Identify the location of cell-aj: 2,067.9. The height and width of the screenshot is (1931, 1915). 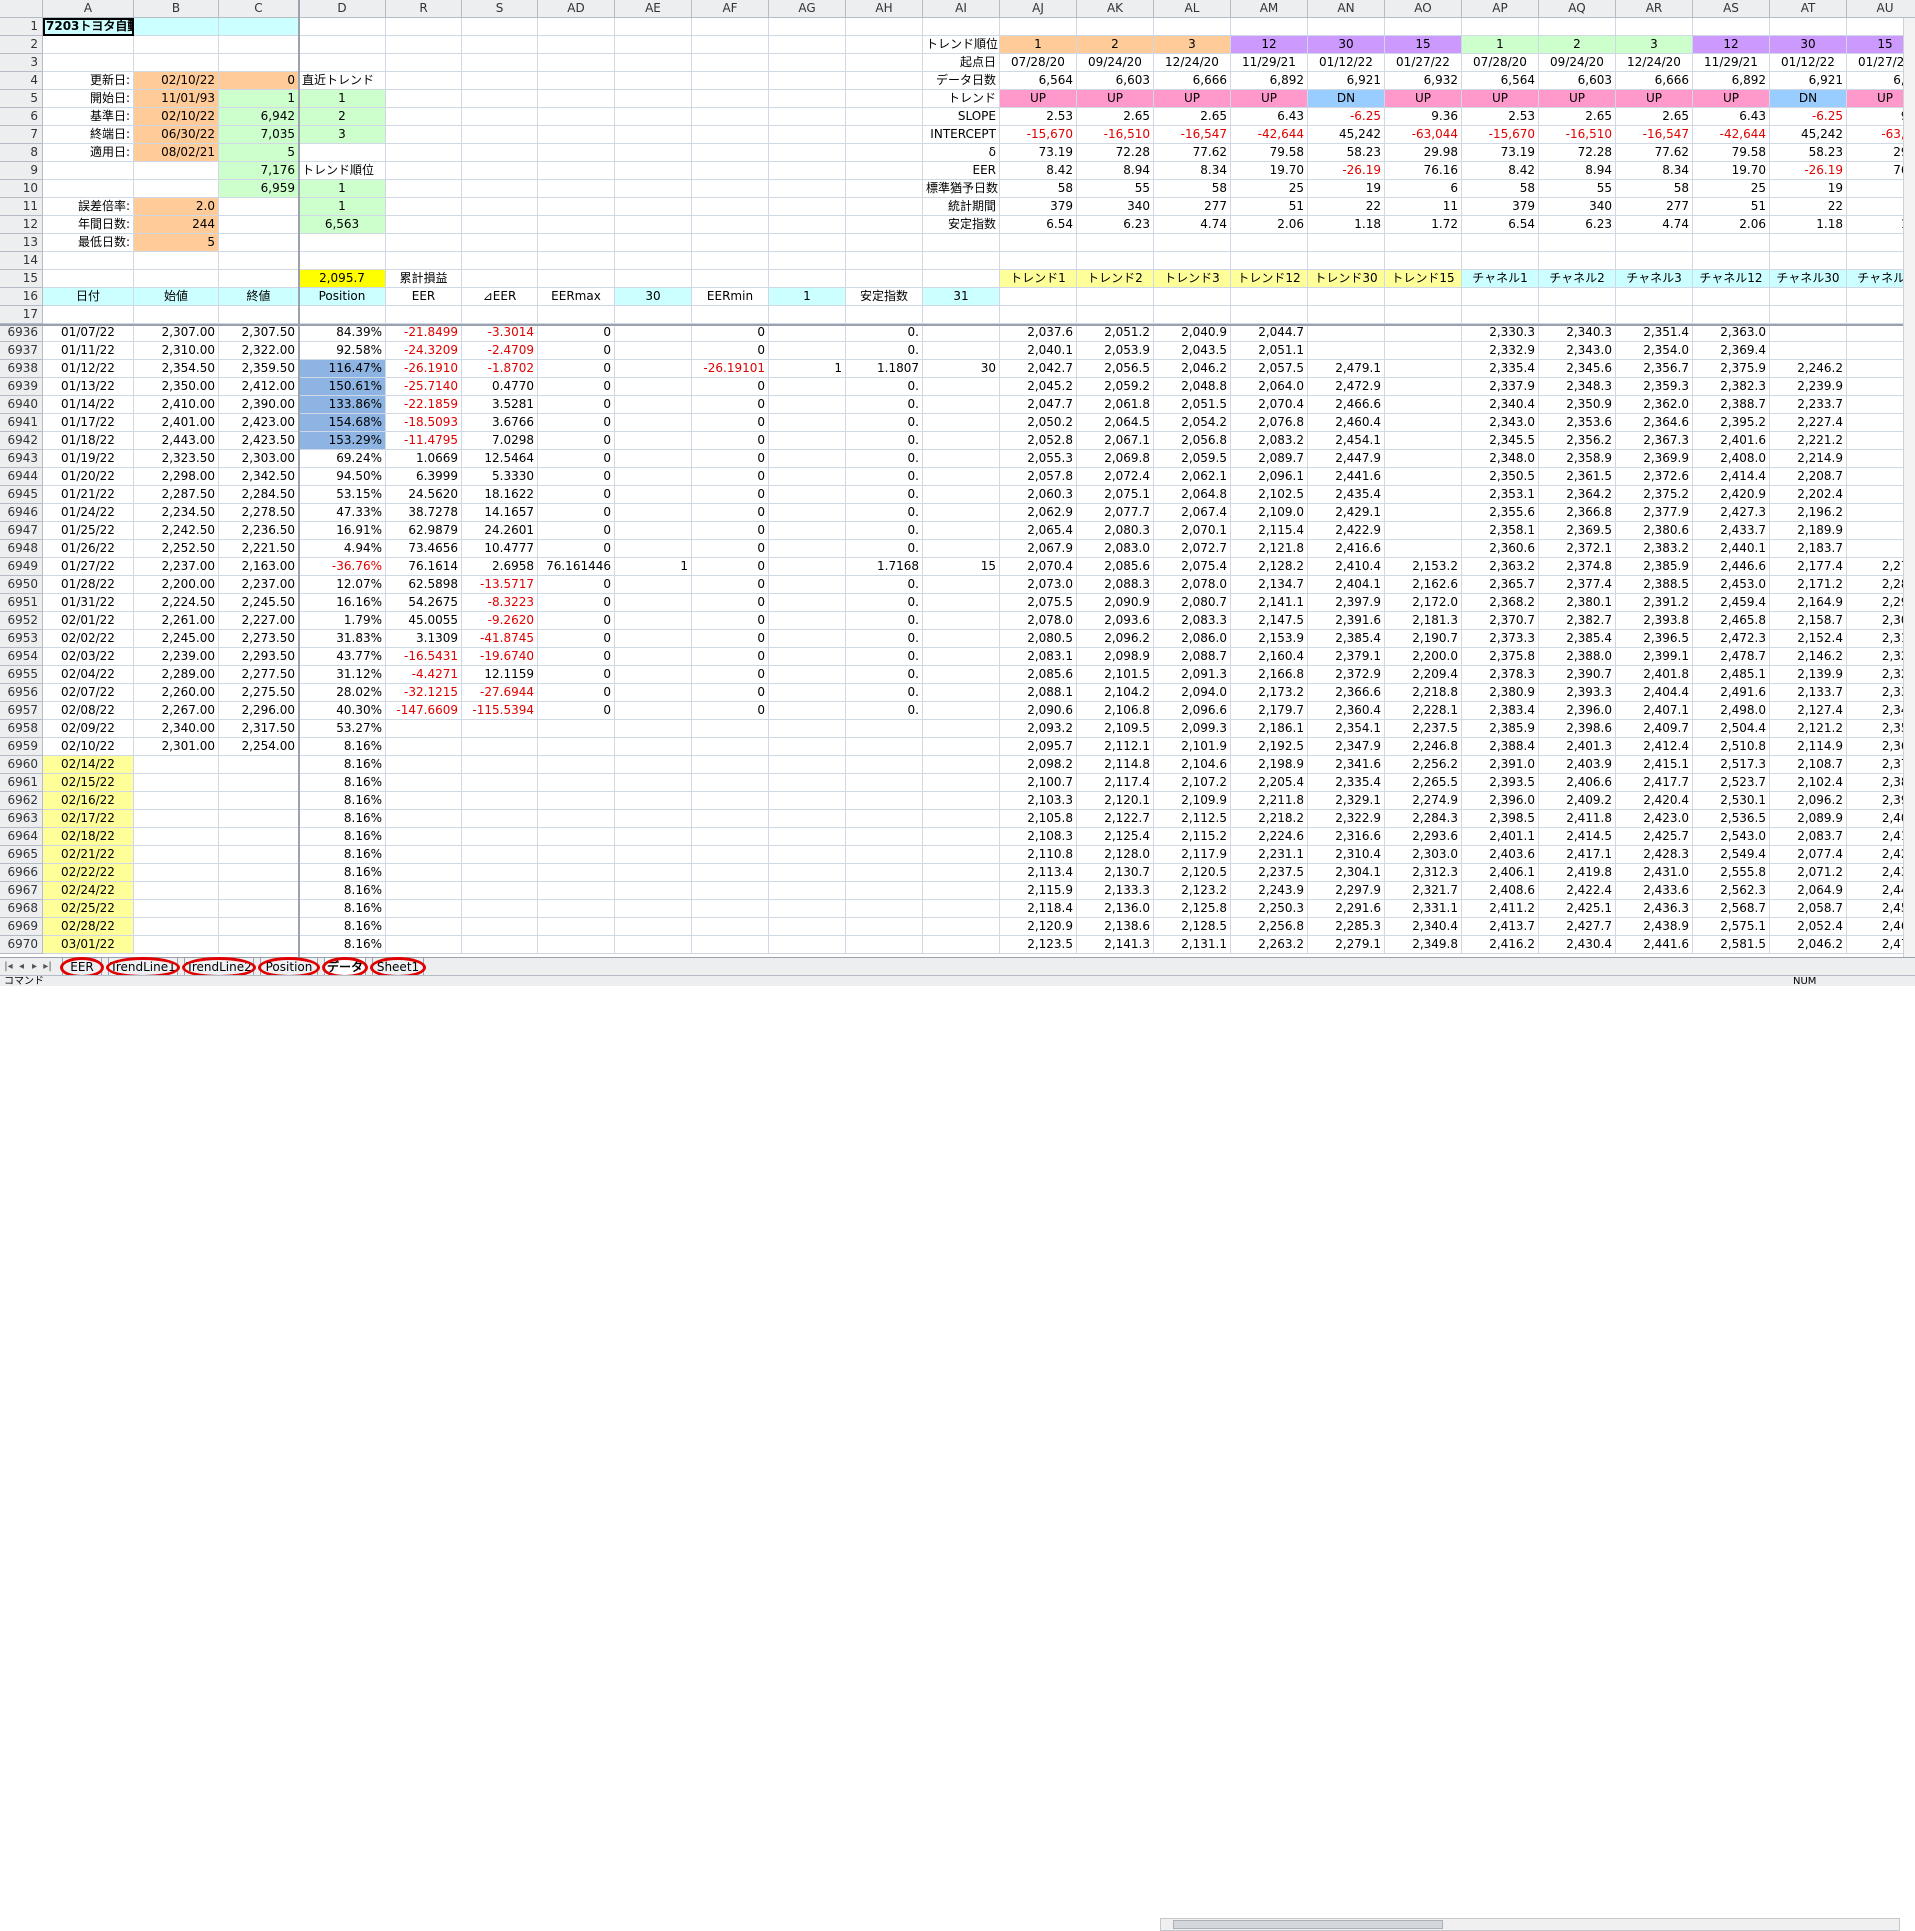
(1038, 549).